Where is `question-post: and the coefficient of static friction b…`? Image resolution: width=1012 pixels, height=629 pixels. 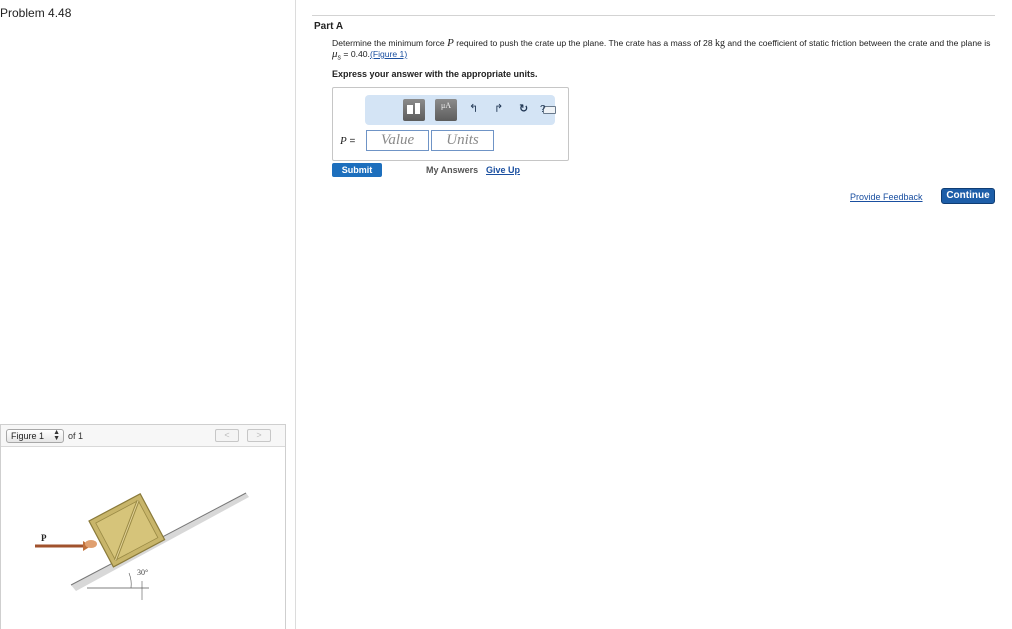 question-post: and the coefficient of static friction b… is located at coordinates (858, 43).